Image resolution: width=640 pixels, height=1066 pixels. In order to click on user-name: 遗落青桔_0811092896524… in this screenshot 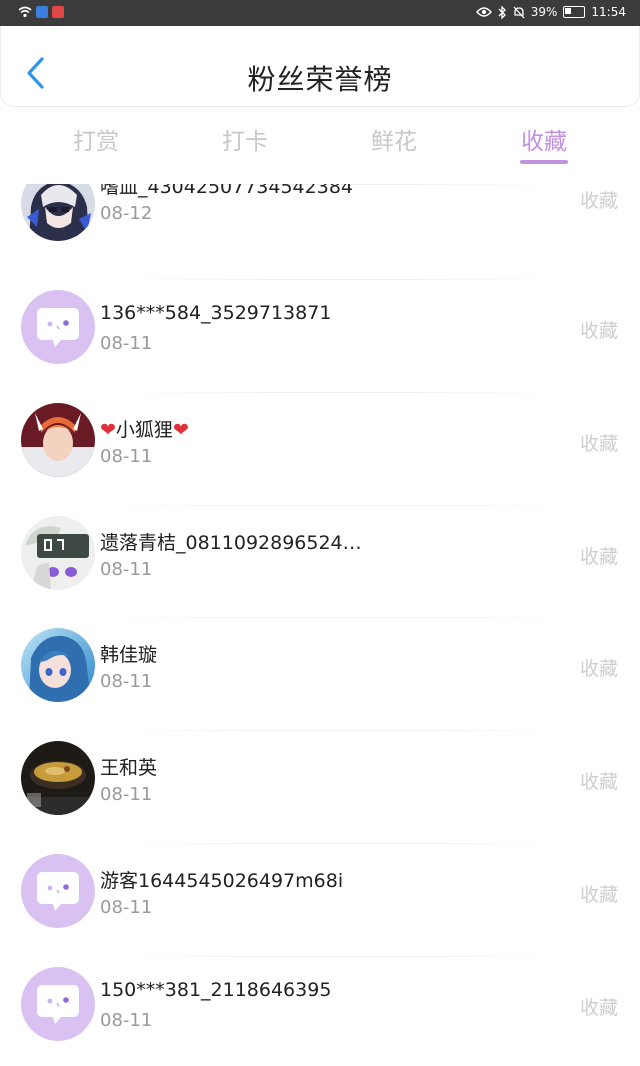, I will do `click(231, 543)`.